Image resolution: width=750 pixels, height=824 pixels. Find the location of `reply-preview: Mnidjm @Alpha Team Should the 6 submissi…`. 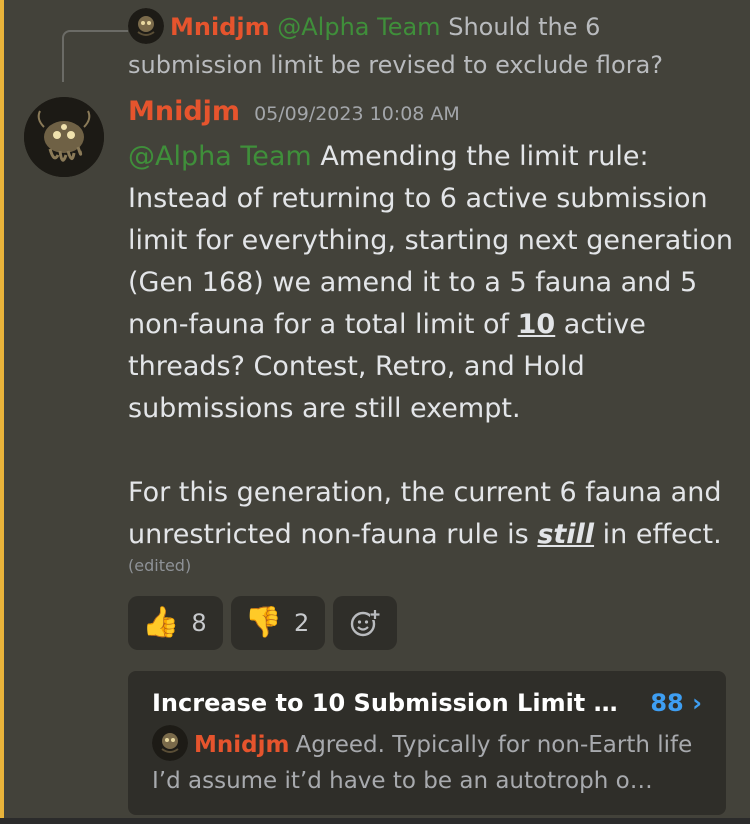

reply-preview: Mnidjm @Alpha Team Should the 6 submissi… is located at coordinates (428, 46).